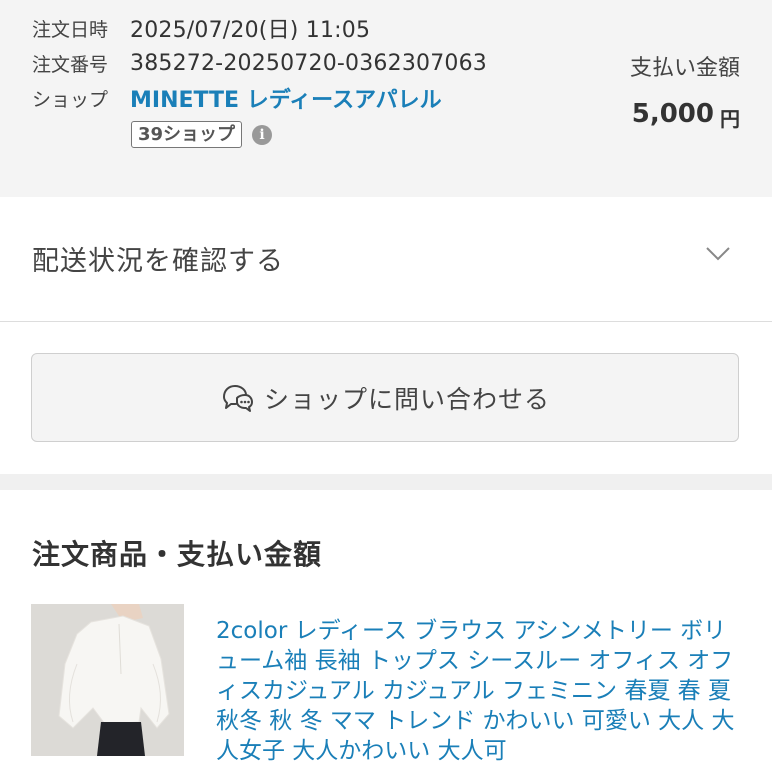  I want to click on payment-label: 支払い金額, so click(684, 68).